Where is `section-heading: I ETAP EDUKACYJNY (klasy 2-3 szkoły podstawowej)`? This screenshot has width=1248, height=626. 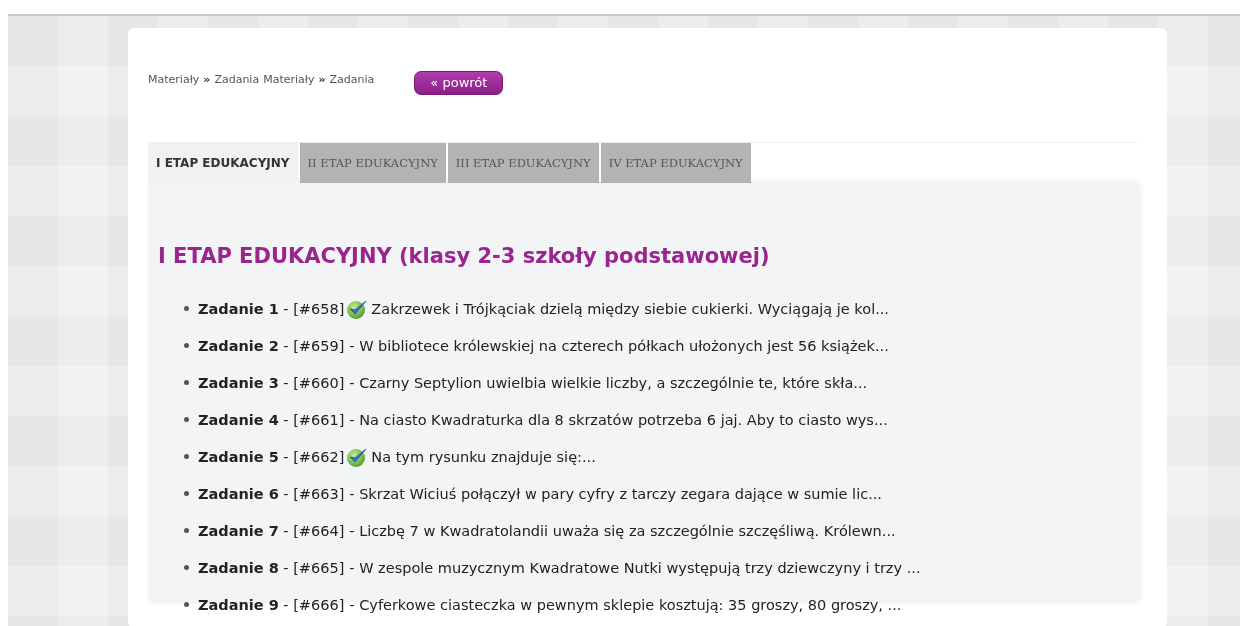
section-heading: I ETAP EDUKACYJNY (klasy 2-3 szkoły podstawowej) is located at coordinates (464, 256).